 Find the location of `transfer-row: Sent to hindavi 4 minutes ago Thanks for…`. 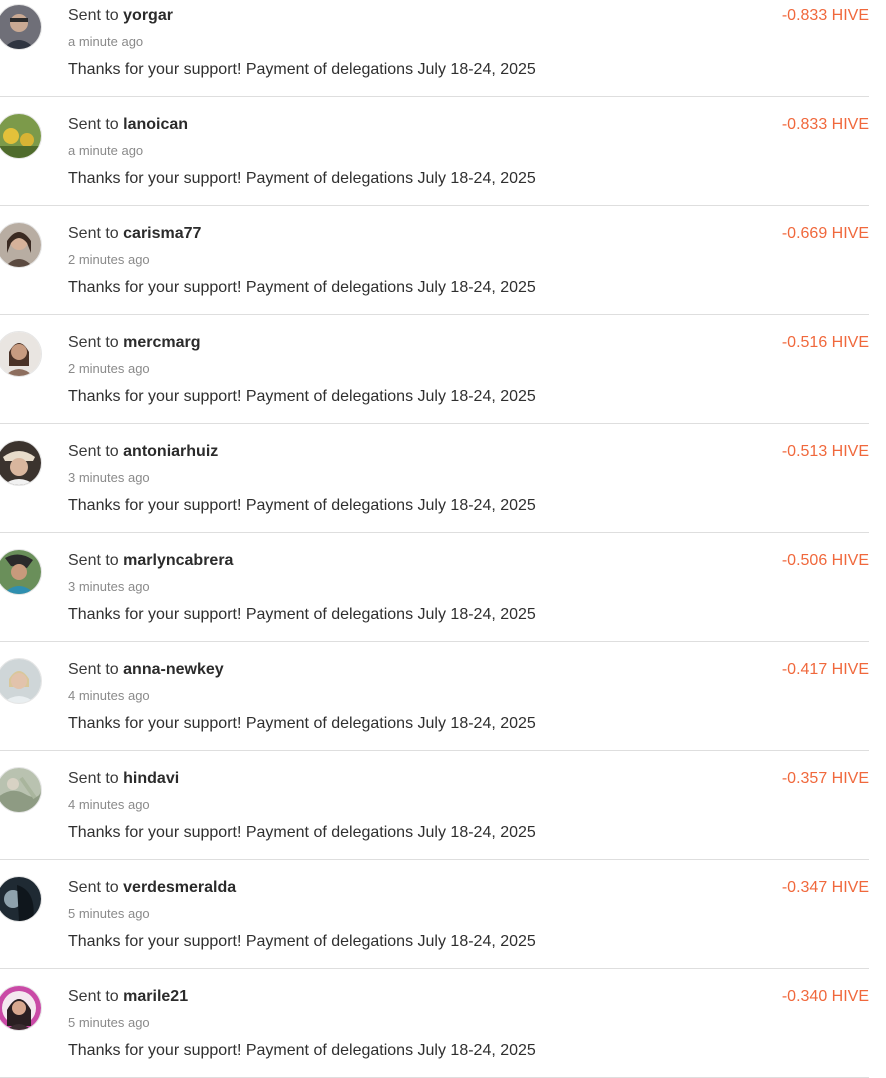

transfer-row: Sent to hindavi 4 minutes ago Thanks for… is located at coordinates (443, 805).